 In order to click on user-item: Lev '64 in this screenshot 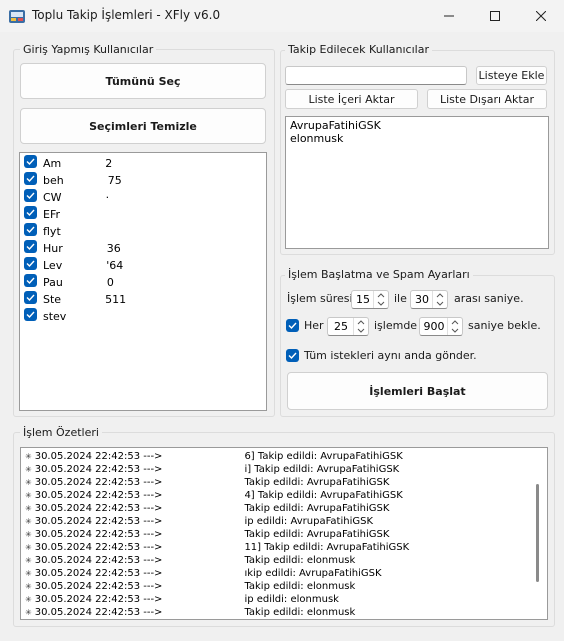, I will do `click(73, 263)`.